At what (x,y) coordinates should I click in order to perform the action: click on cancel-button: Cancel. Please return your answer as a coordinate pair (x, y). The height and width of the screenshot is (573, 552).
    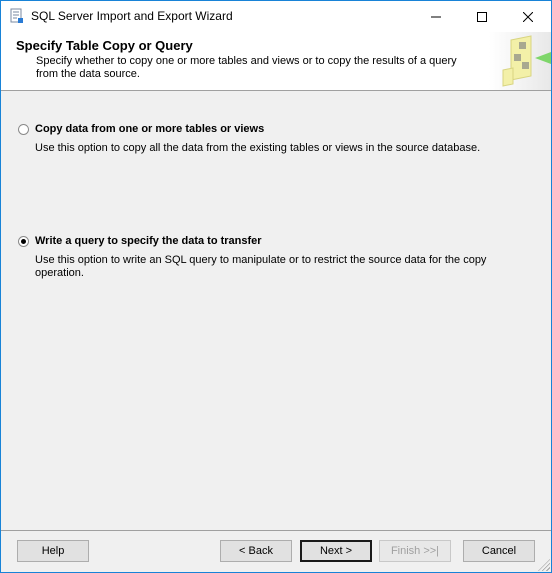
    Looking at the image, I should click on (499, 551).